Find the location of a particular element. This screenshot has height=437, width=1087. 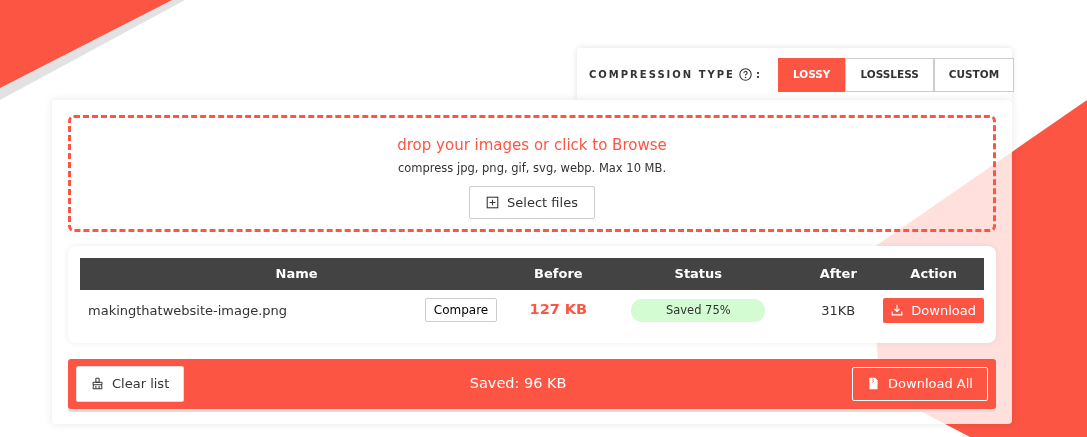

column-header: Before is located at coordinates (558, 274).